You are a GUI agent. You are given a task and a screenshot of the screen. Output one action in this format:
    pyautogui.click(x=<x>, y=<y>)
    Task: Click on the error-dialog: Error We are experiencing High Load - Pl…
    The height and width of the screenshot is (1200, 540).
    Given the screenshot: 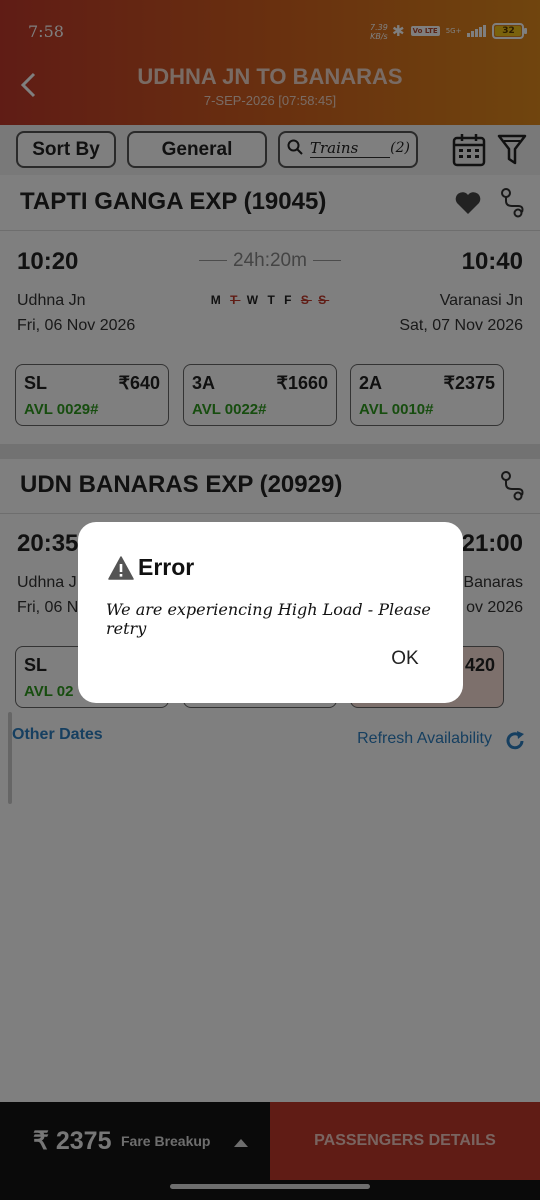 What is the action you would take?
    pyautogui.click(x=270, y=612)
    